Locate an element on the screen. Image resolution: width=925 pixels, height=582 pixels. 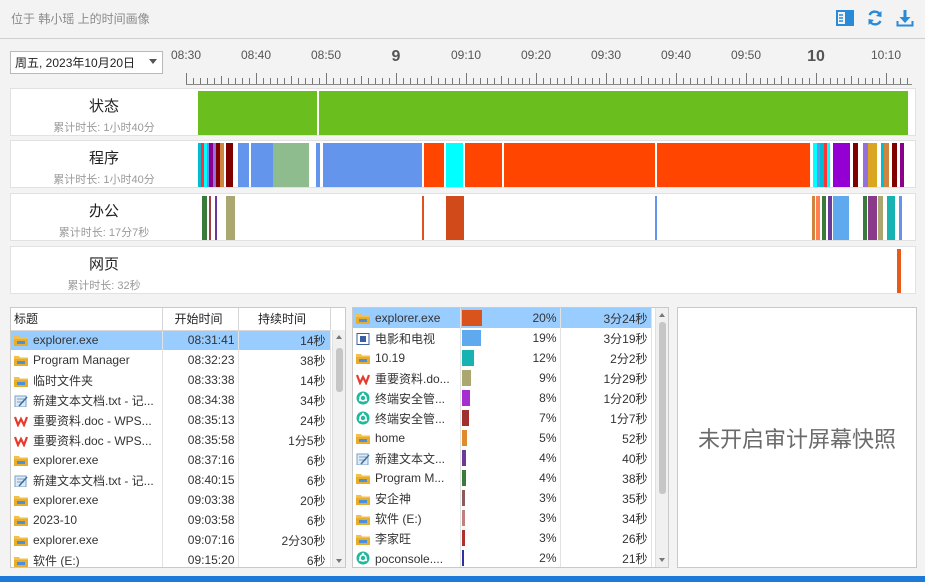
event-duration: 6秒 is located at coordinates (284, 480).